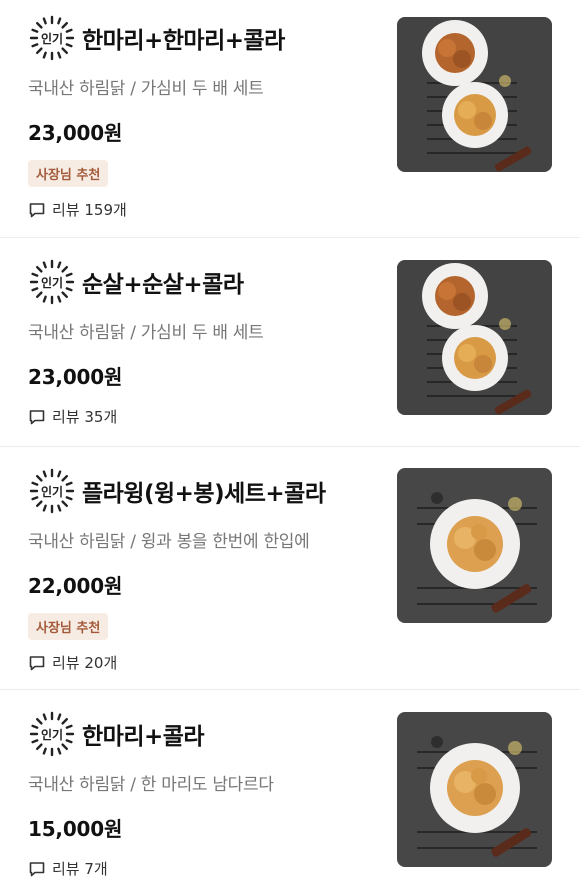 The height and width of the screenshot is (896, 580). What do you see at coordinates (85, 663) in the screenshot?
I see `review-count-text: 리뷰 20개` at bounding box center [85, 663].